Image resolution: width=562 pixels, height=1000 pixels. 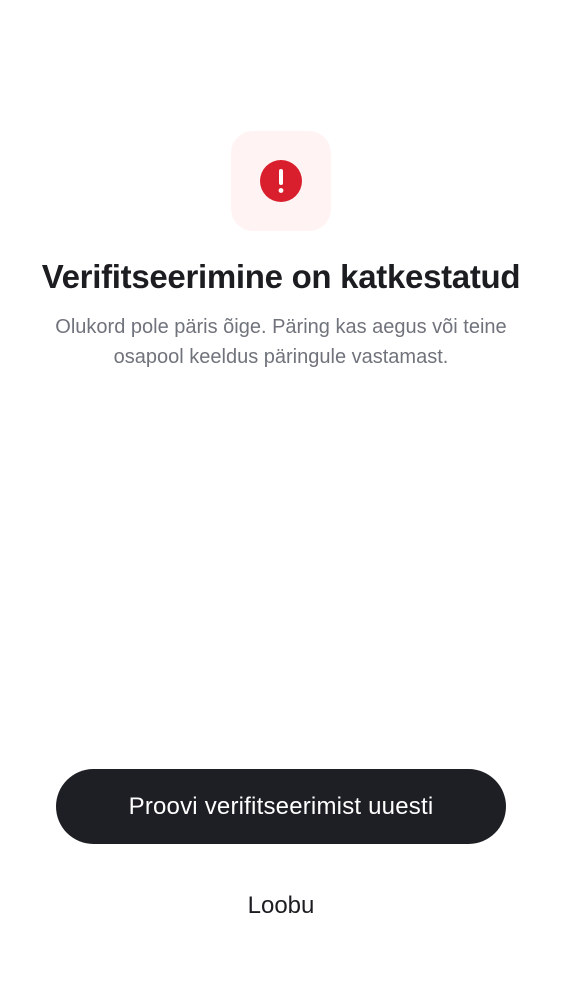 What do you see at coordinates (281, 276) in the screenshot?
I see `page-title: Verifitseerimine on katkestatud` at bounding box center [281, 276].